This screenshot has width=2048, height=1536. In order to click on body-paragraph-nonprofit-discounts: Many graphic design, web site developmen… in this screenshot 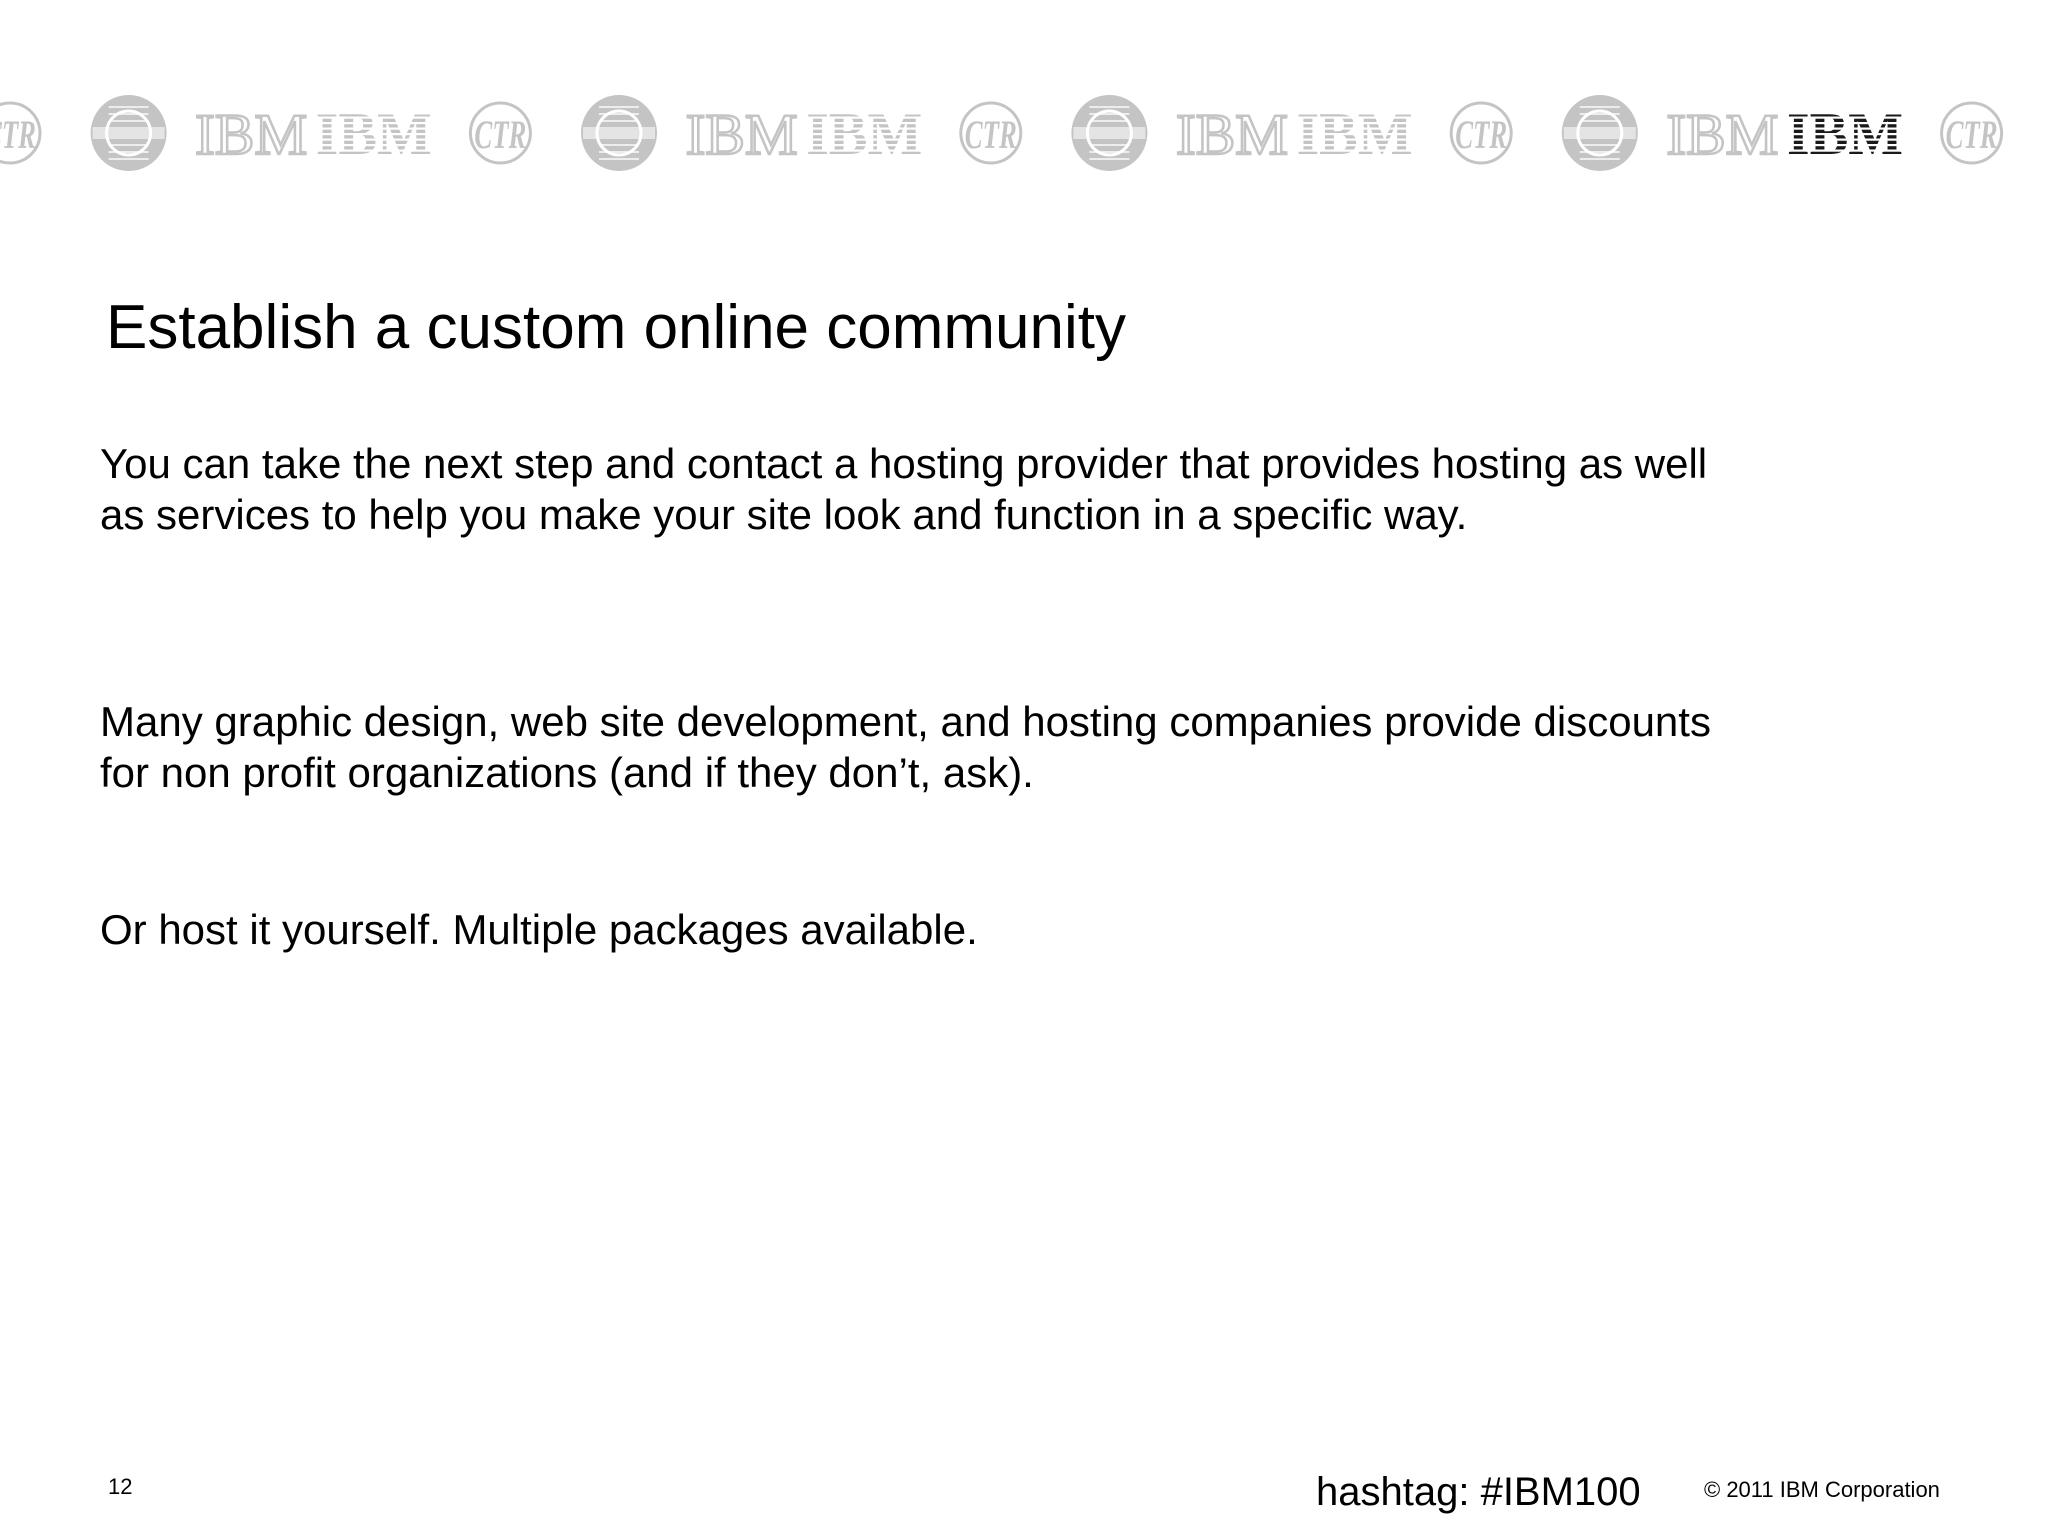, I will do `click(905, 747)`.